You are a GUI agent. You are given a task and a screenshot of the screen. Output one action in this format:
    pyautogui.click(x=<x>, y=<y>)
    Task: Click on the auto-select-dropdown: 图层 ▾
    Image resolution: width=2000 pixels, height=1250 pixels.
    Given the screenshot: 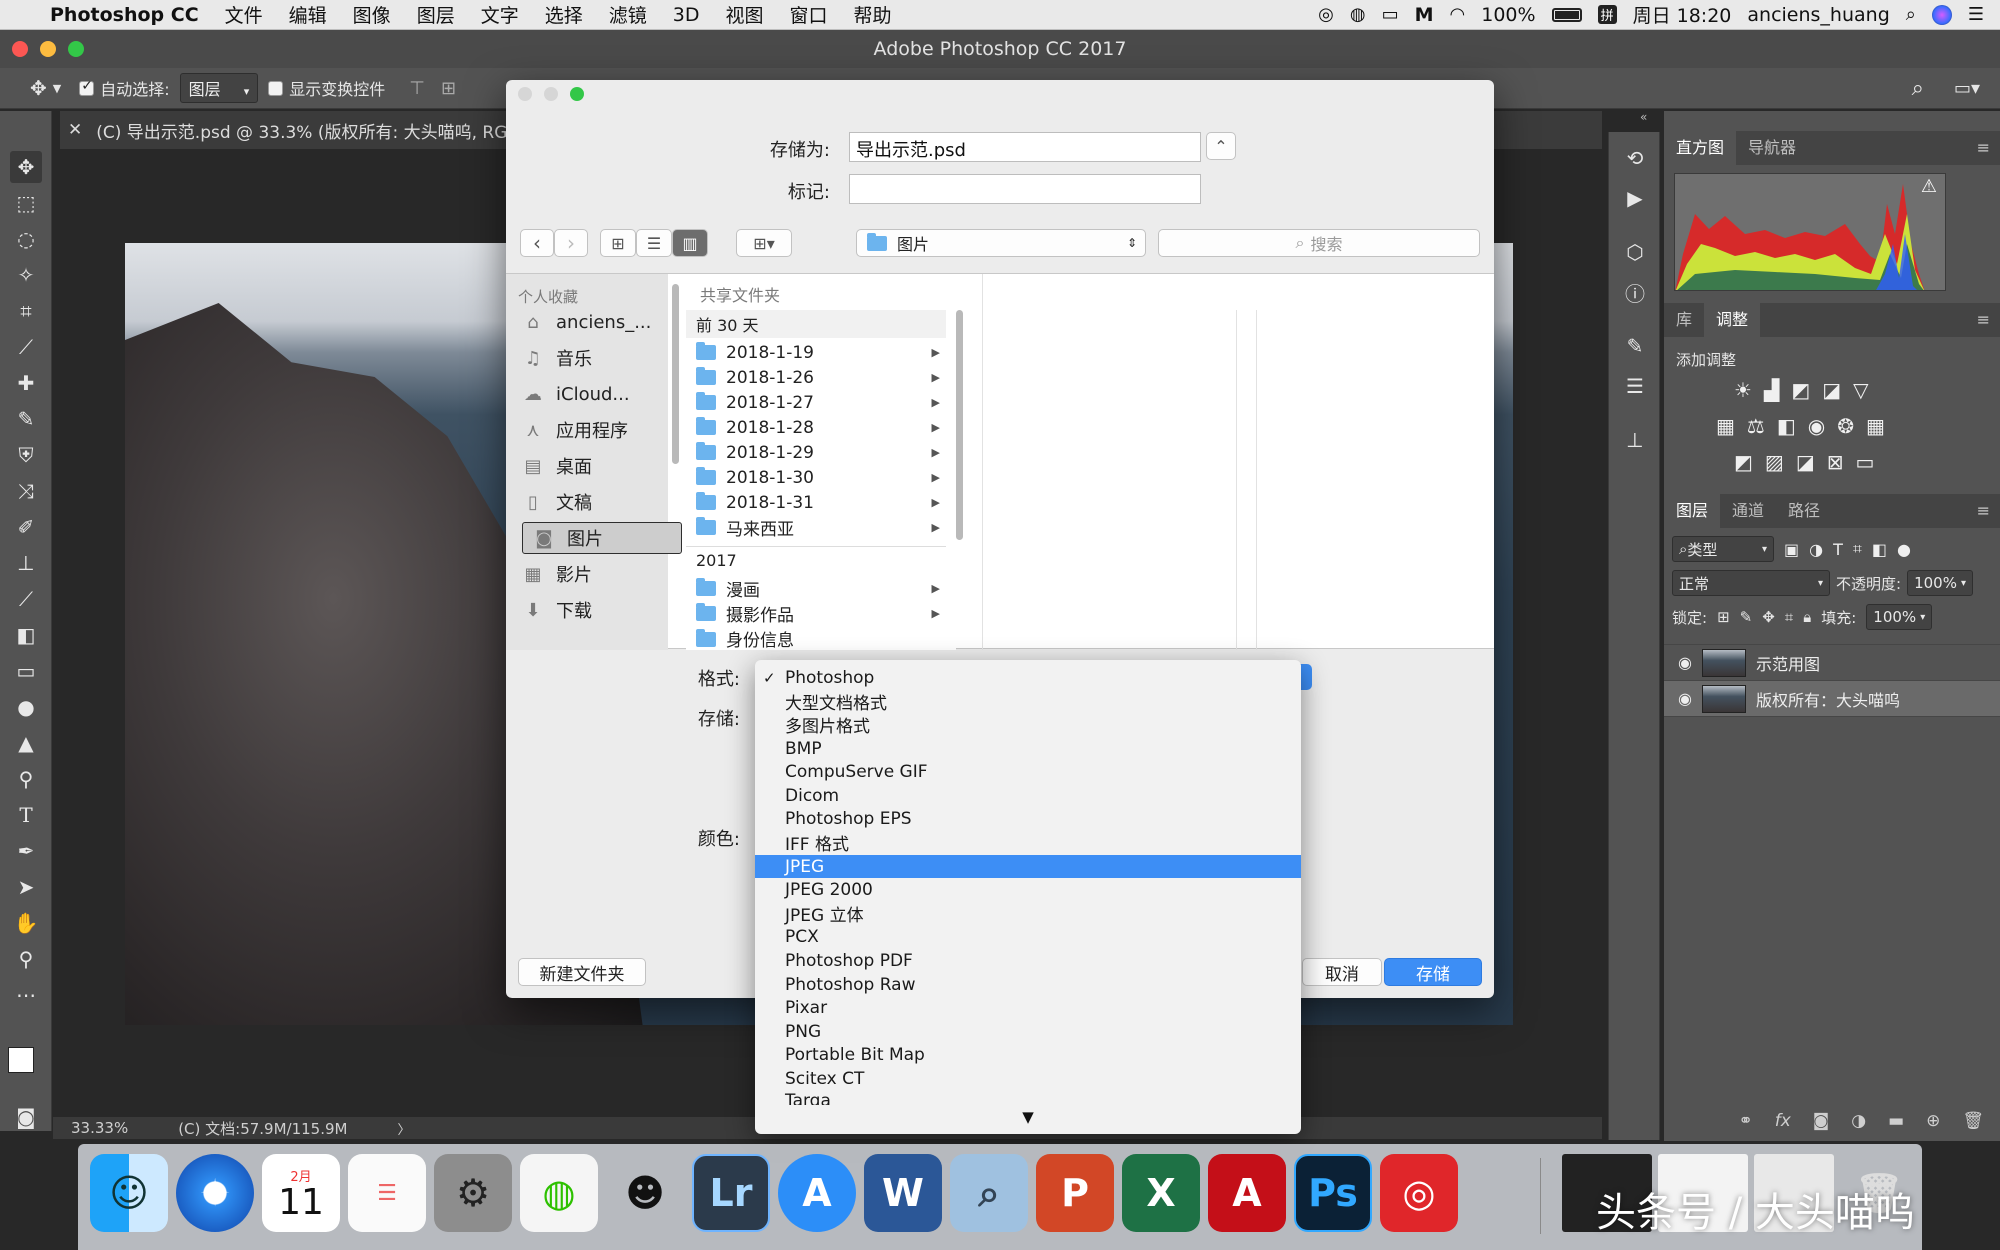 What is the action you would take?
    pyautogui.click(x=219, y=88)
    